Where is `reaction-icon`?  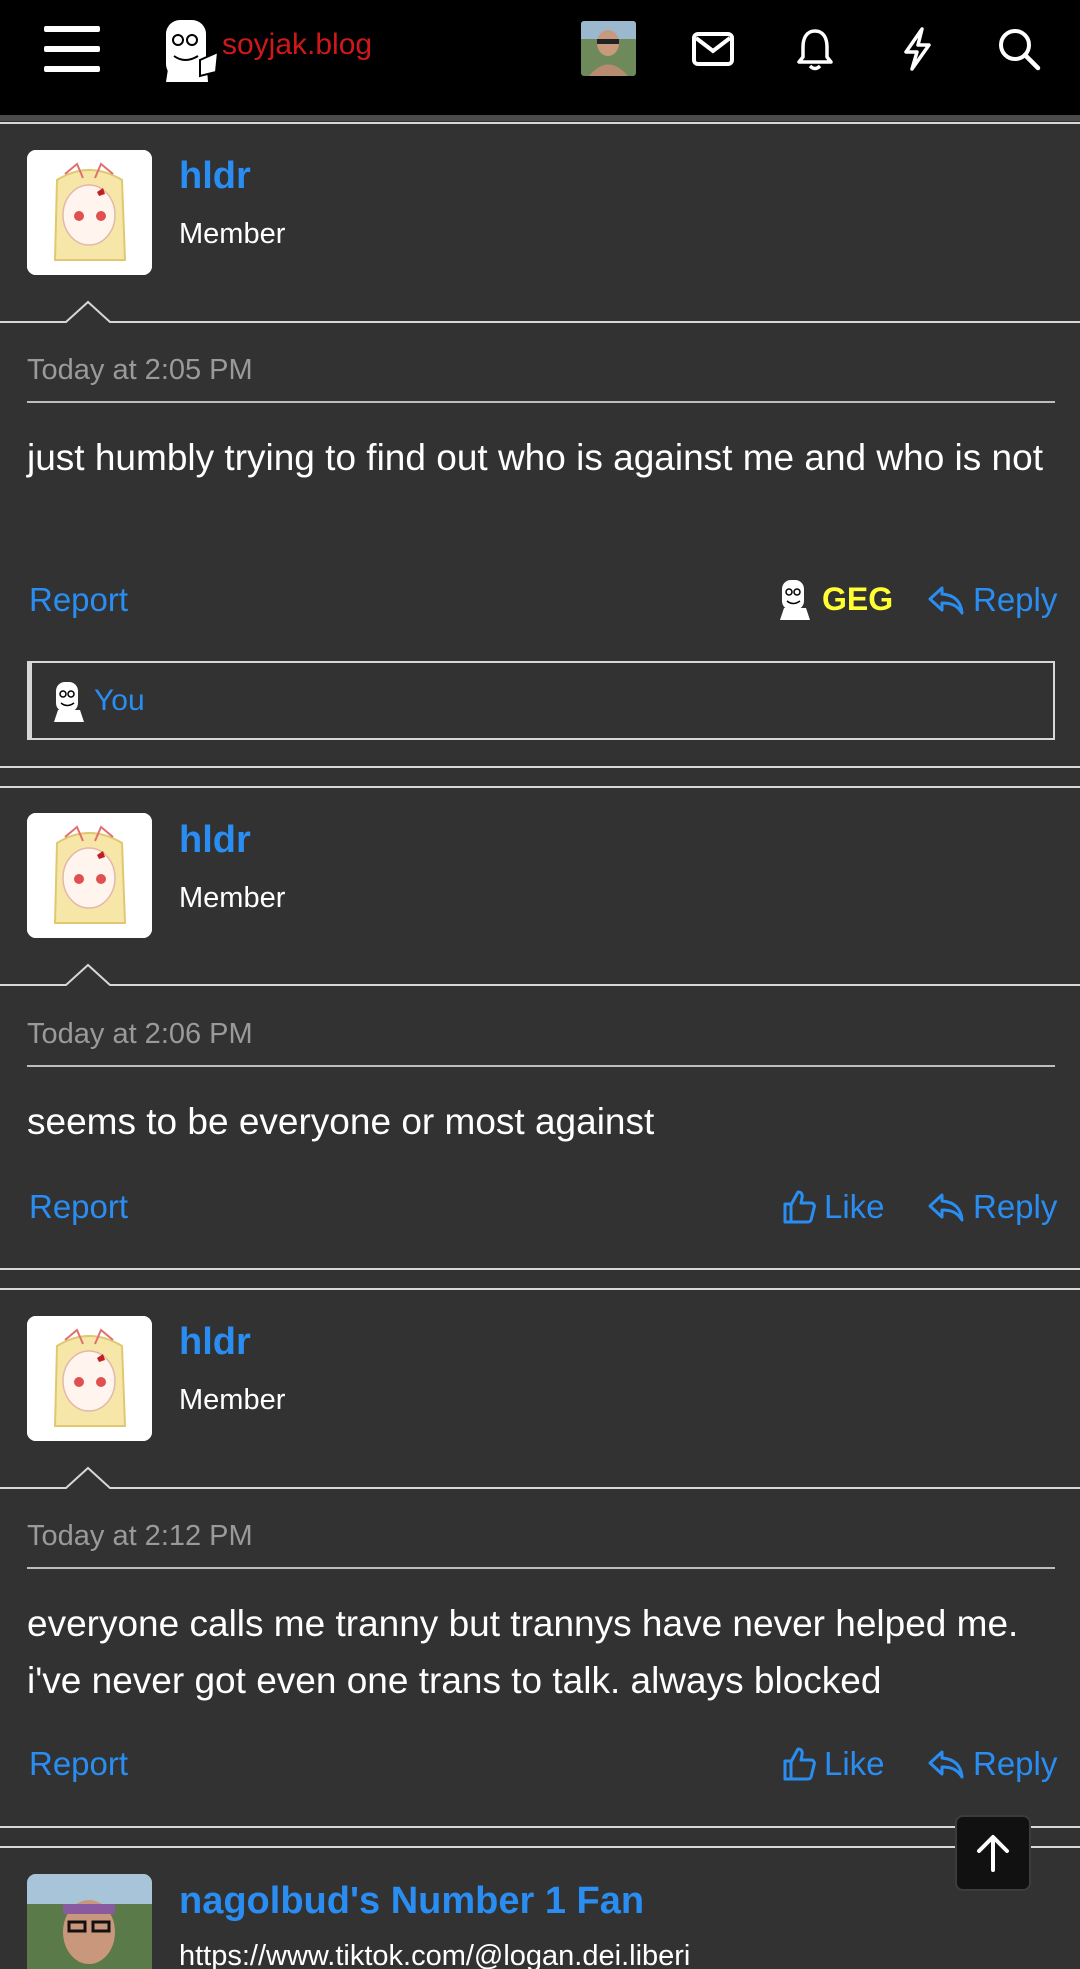
reaction-icon is located at coordinates (69, 701).